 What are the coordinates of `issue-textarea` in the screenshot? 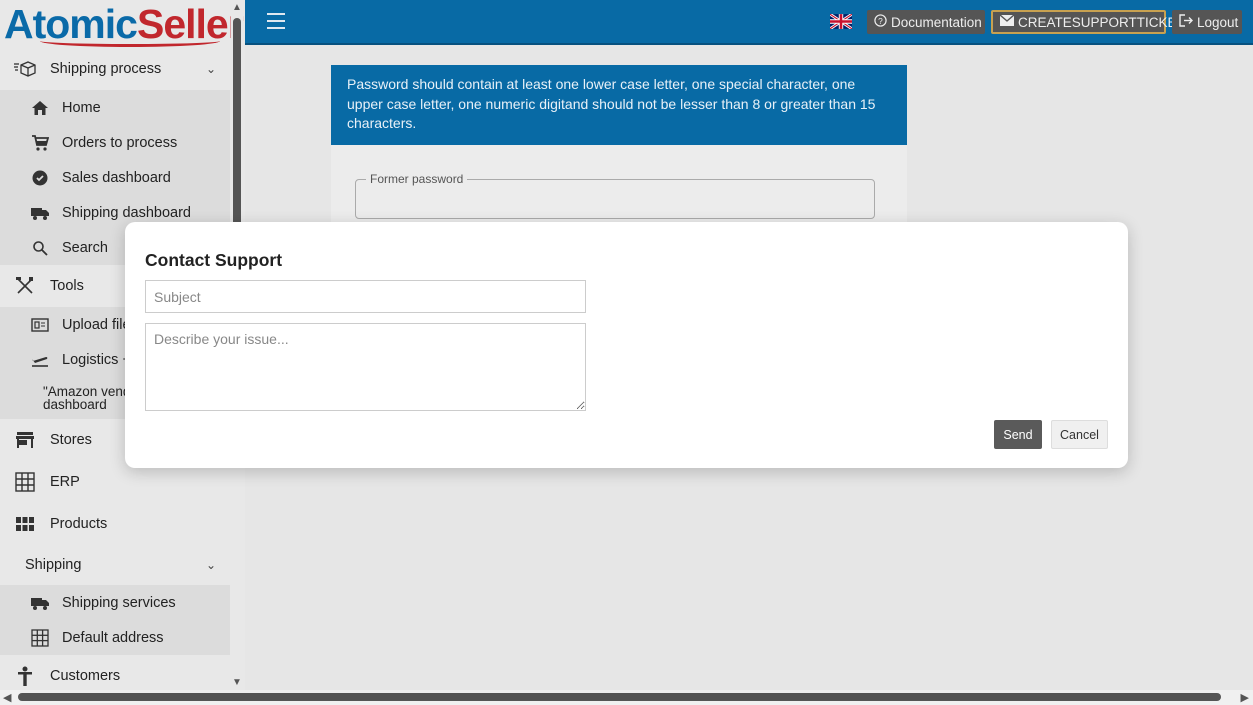 It's located at (365, 367).